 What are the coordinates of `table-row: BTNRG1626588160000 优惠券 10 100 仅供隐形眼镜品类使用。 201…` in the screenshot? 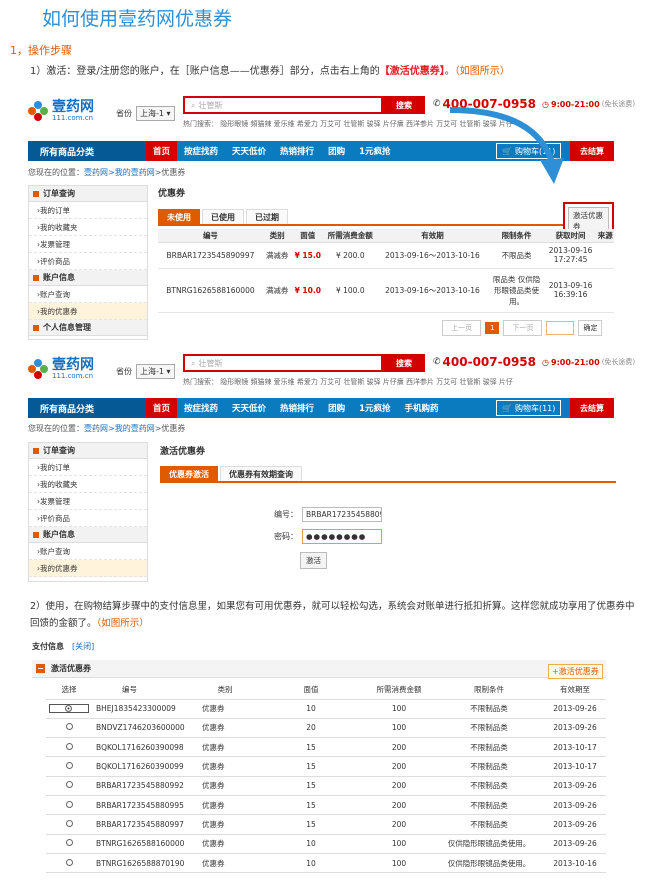 It's located at (326, 844).